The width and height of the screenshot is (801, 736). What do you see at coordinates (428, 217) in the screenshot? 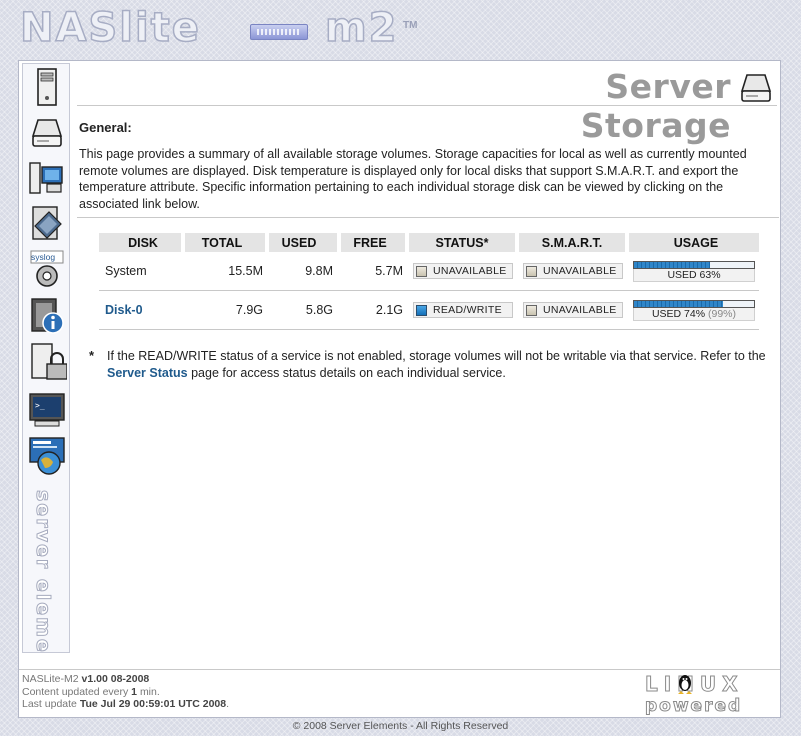
I see `intro-divider` at bounding box center [428, 217].